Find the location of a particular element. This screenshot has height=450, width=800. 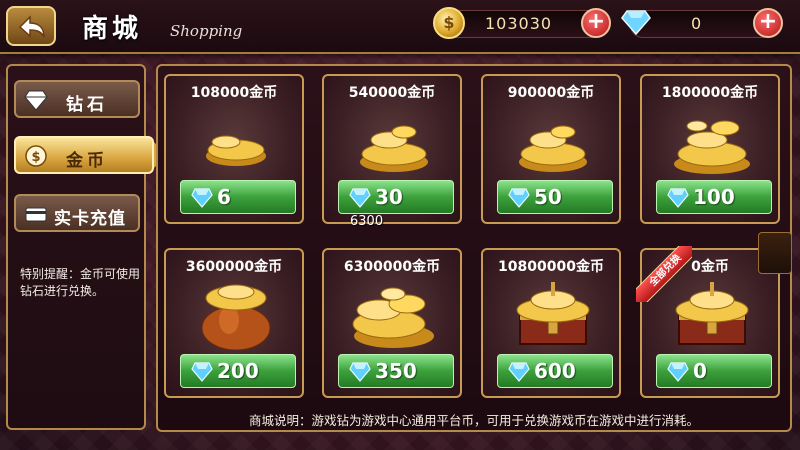

gem-balance-value: 0 is located at coordinates (697, 23).